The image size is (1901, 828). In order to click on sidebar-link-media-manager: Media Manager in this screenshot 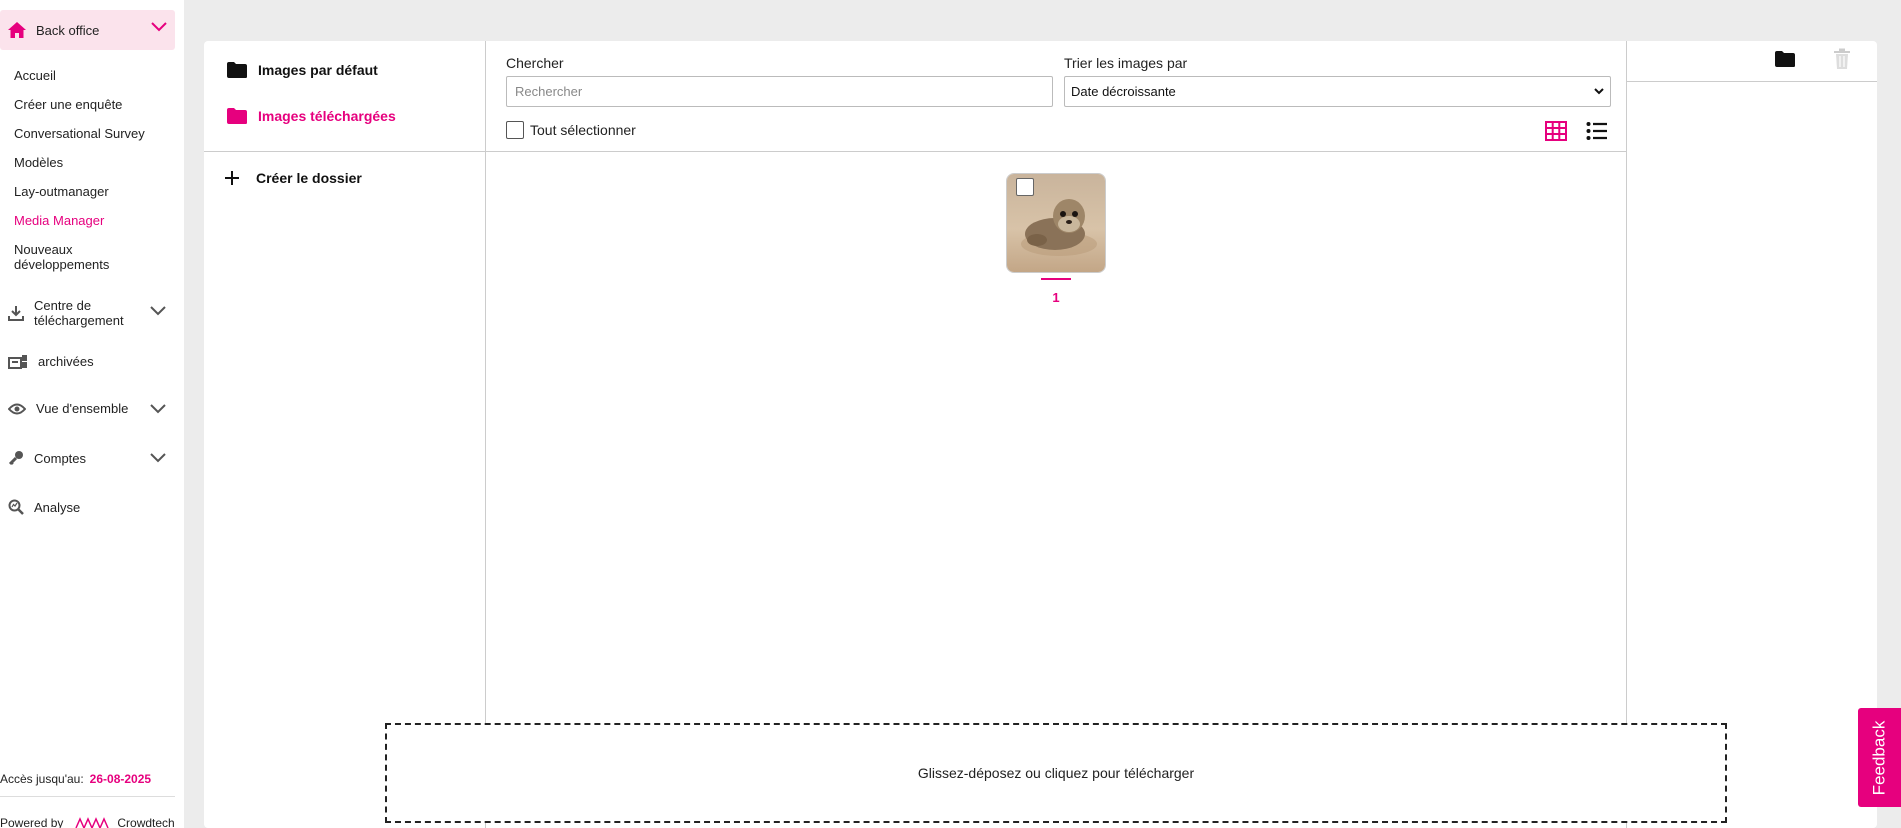, I will do `click(59, 220)`.